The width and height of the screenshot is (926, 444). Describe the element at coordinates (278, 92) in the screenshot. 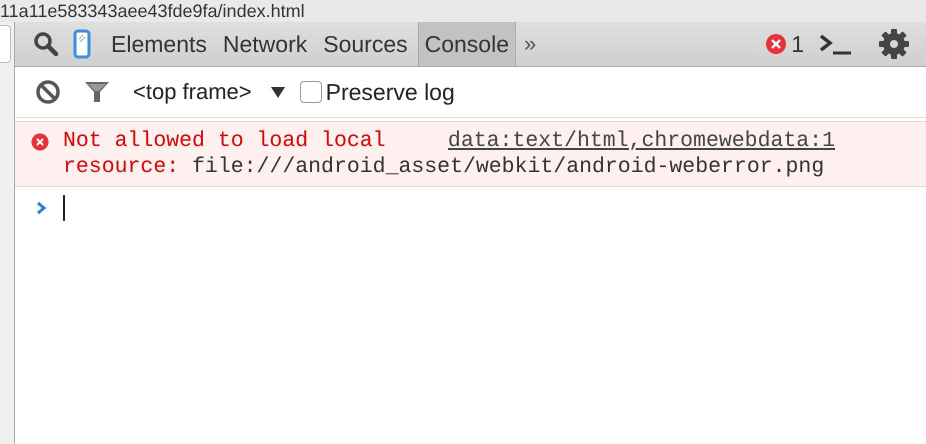

I see `dropdown-icon` at that location.